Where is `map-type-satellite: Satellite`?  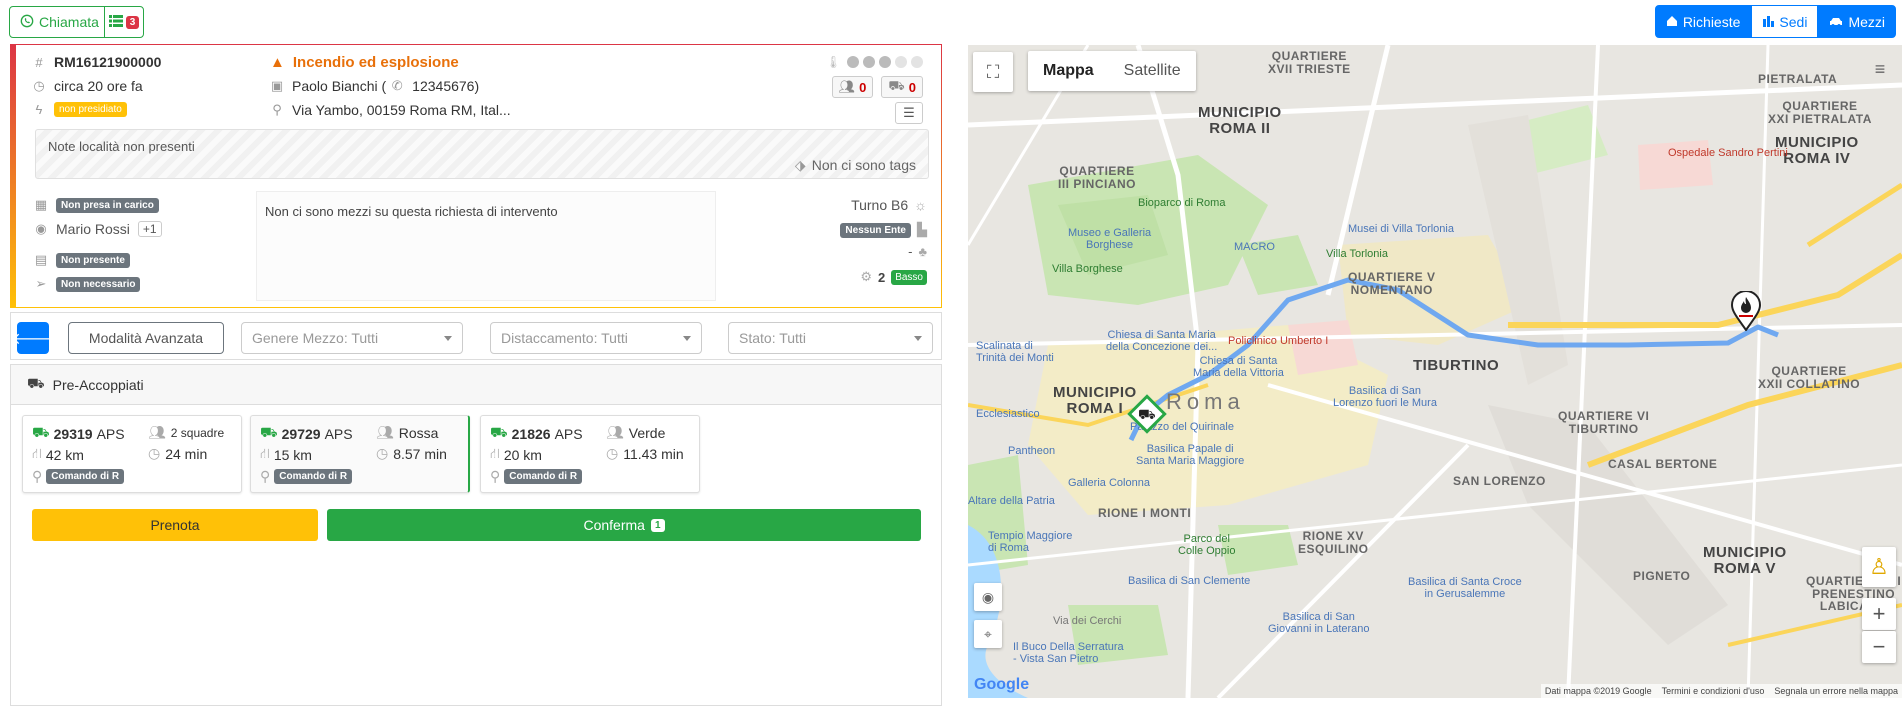 map-type-satellite: Satellite is located at coordinates (1152, 71).